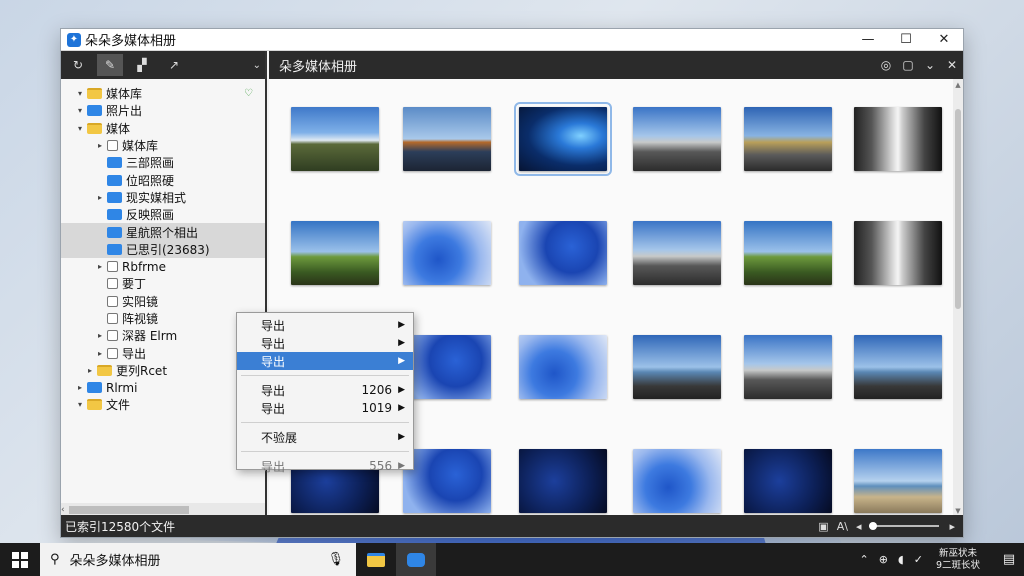  Describe the element at coordinates (904, 526) in the screenshot. I see `zoom-slider` at that location.